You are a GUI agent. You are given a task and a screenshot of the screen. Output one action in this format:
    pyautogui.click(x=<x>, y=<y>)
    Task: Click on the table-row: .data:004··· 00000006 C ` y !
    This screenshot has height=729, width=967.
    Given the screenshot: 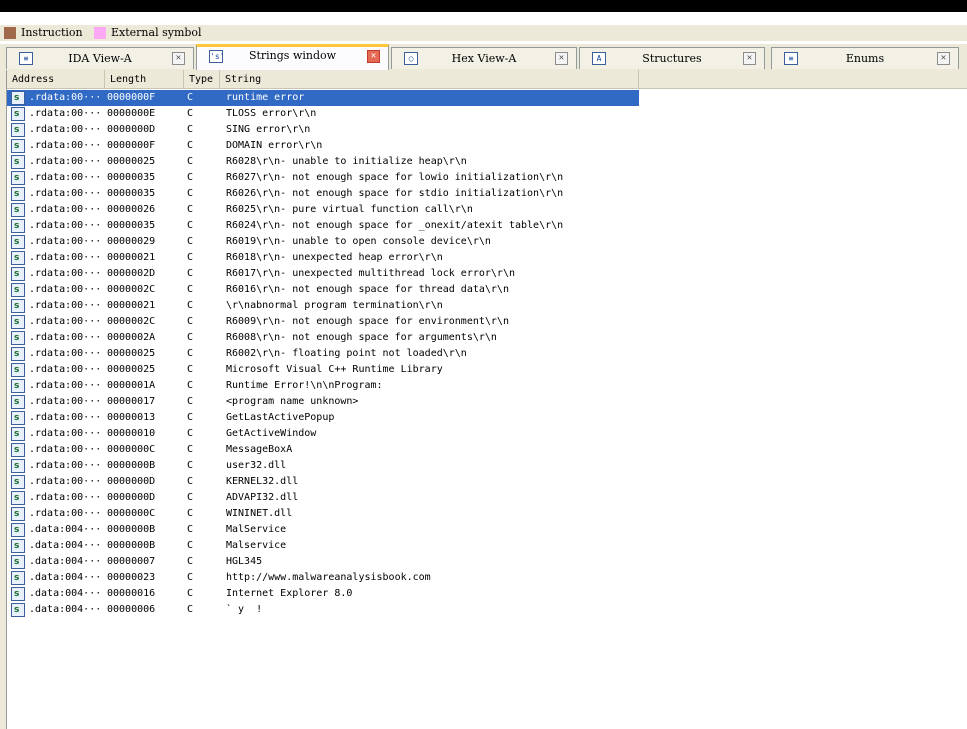 What is the action you would take?
    pyautogui.click(x=323, y=610)
    